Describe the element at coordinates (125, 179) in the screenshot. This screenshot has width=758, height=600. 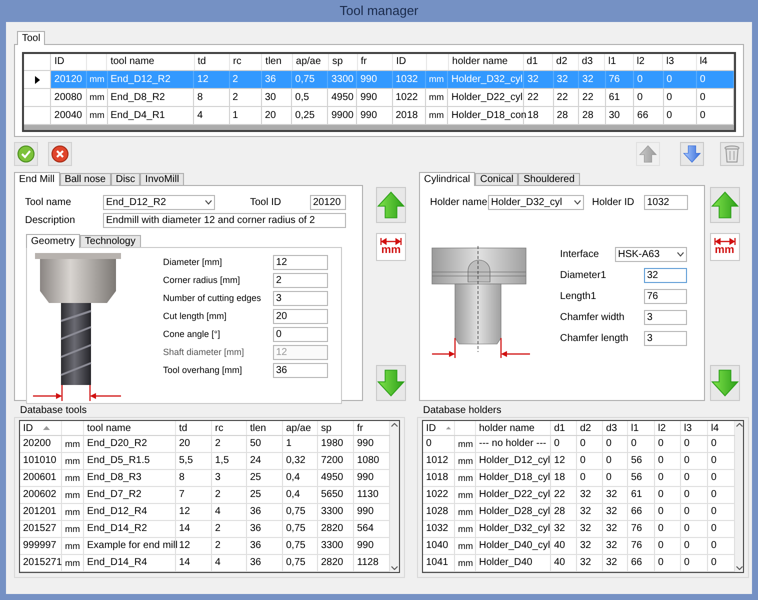
I see `tab: Disc` at that location.